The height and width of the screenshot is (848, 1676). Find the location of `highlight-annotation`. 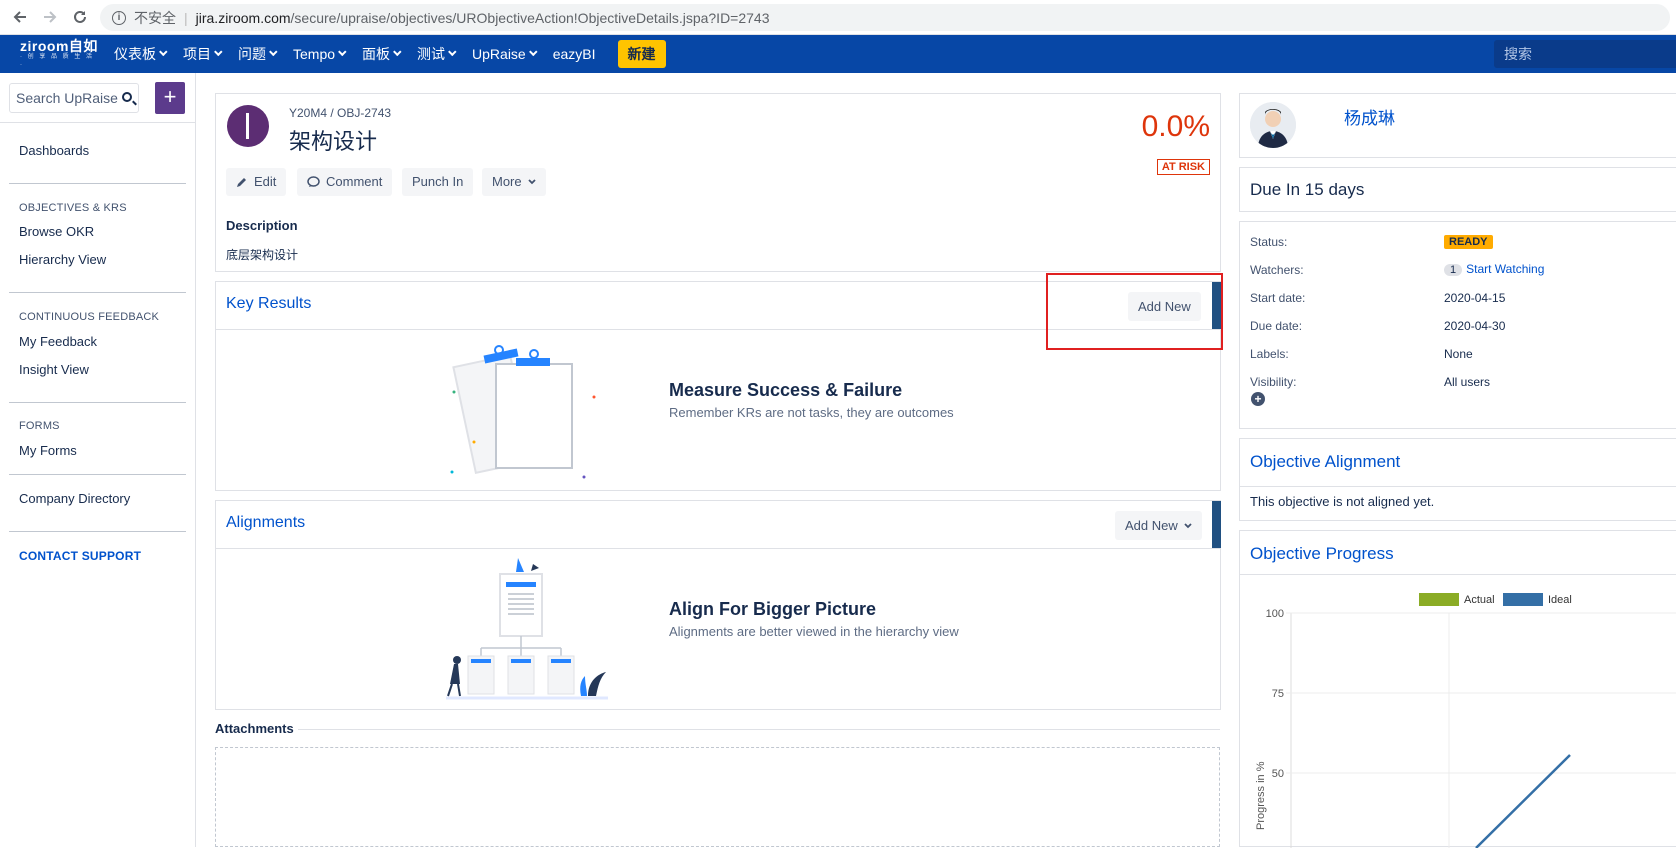

highlight-annotation is located at coordinates (1134, 311).